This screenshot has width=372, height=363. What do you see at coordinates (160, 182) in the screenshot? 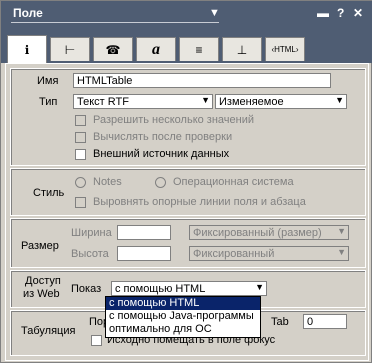
I see `os-radio` at bounding box center [160, 182].